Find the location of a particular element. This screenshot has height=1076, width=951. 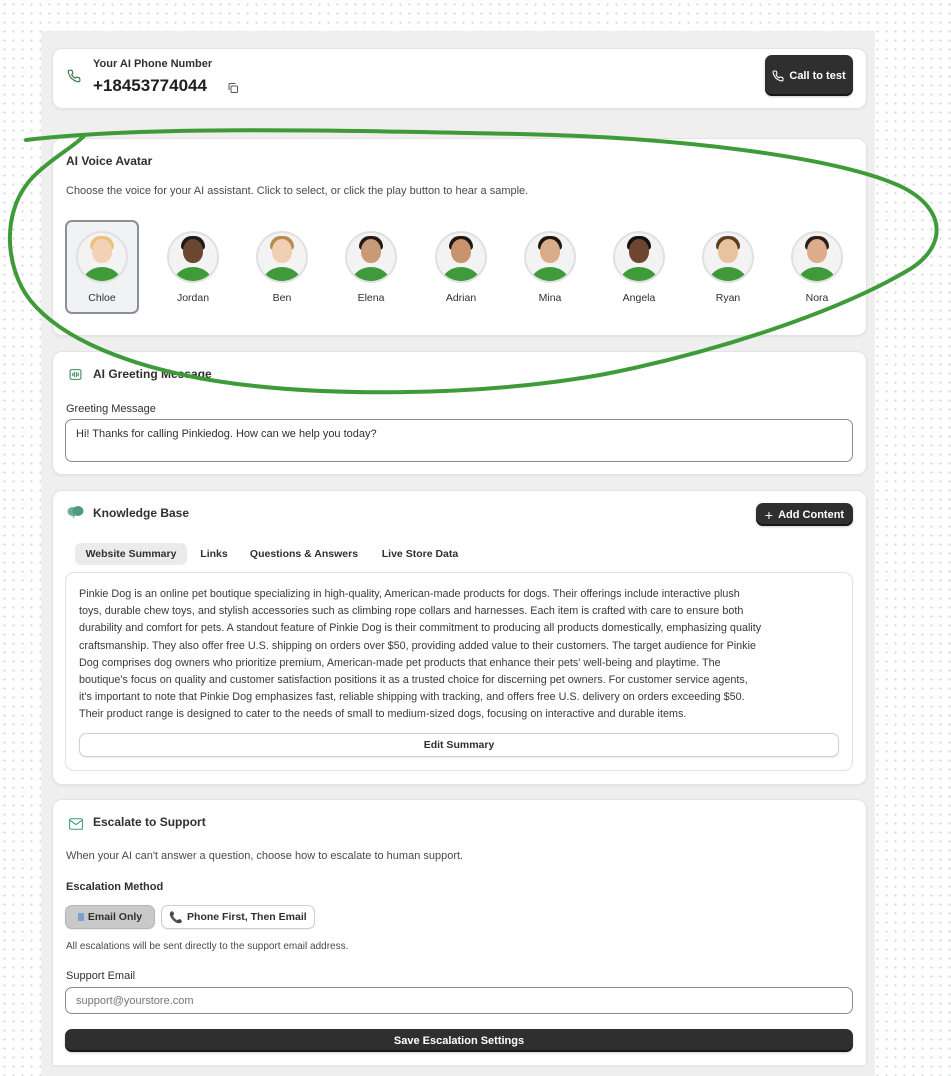

add-content-button: + Add Content is located at coordinates (804, 514).